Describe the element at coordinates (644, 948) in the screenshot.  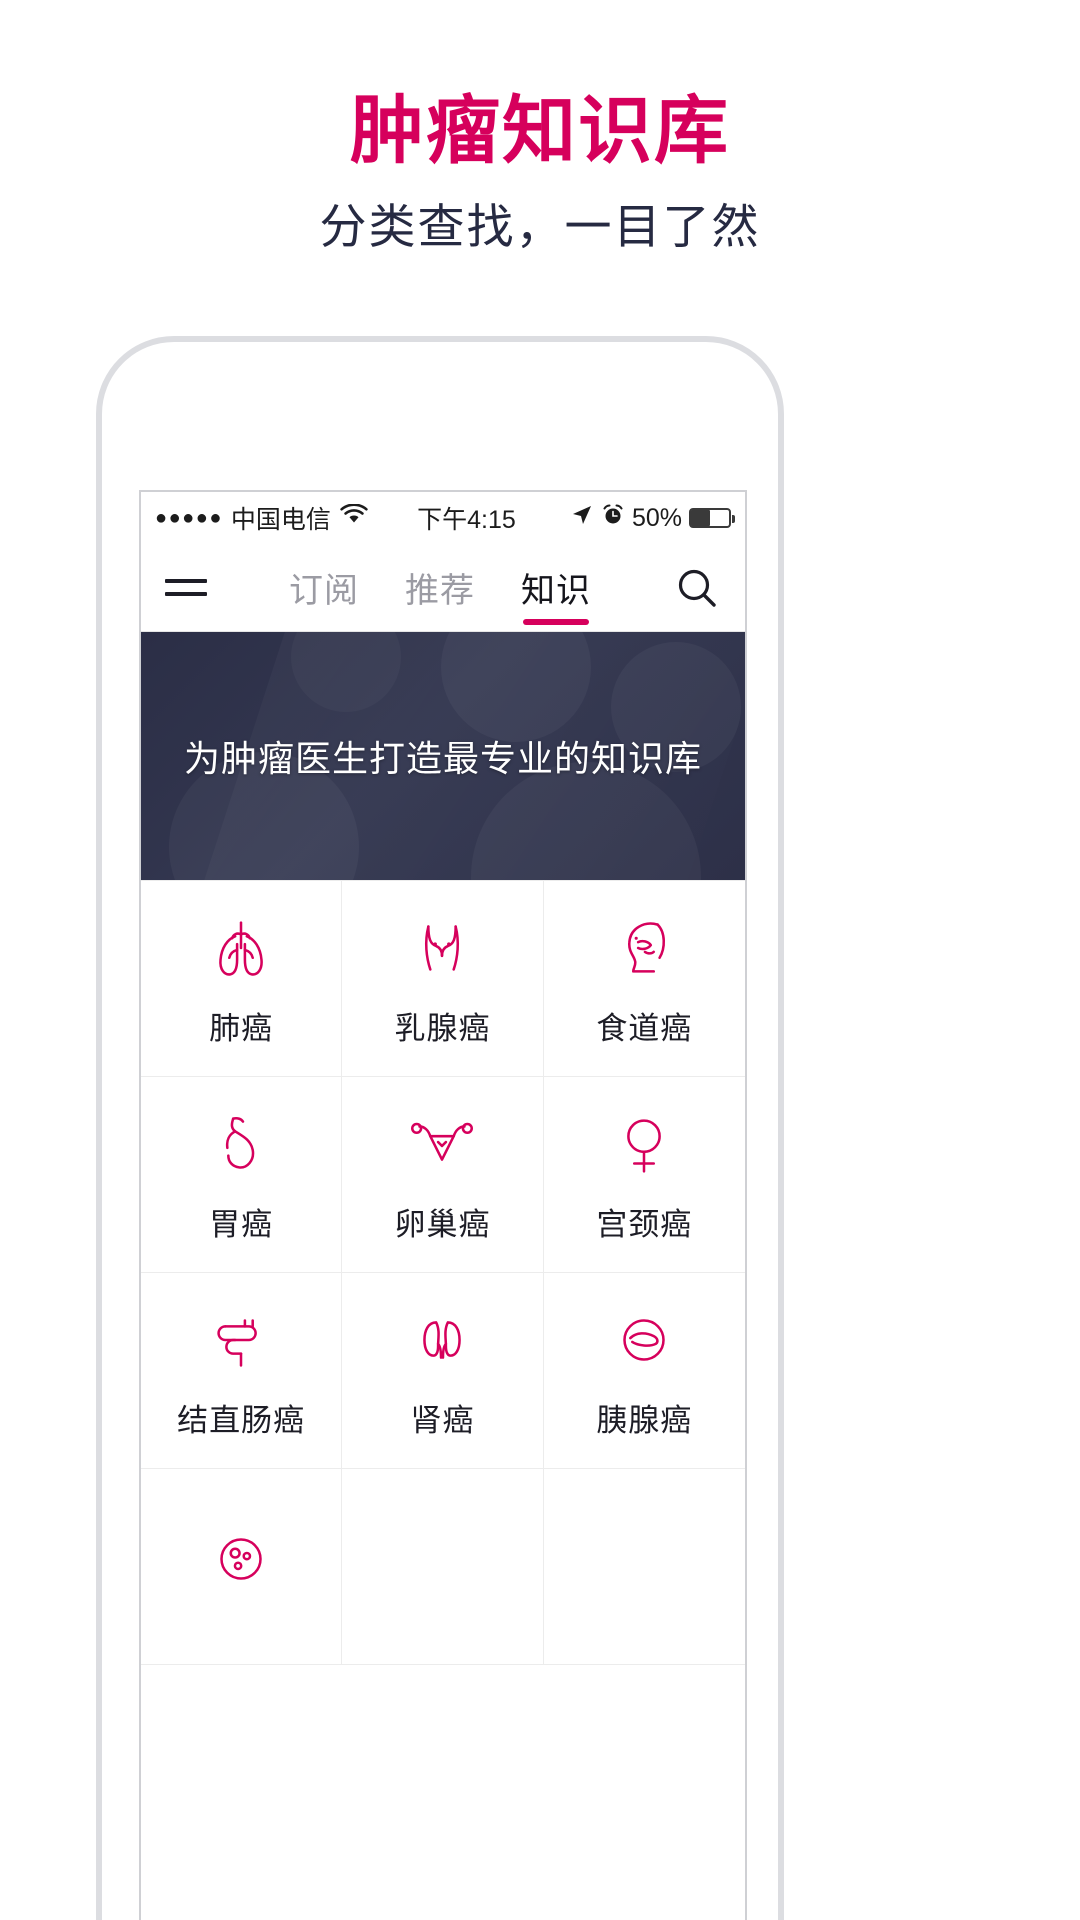
I see `esophagus-head-icon` at that location.